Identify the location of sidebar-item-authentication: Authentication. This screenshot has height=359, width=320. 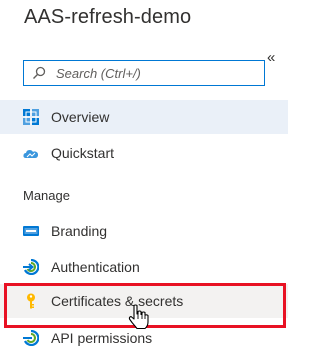
(144, 267).